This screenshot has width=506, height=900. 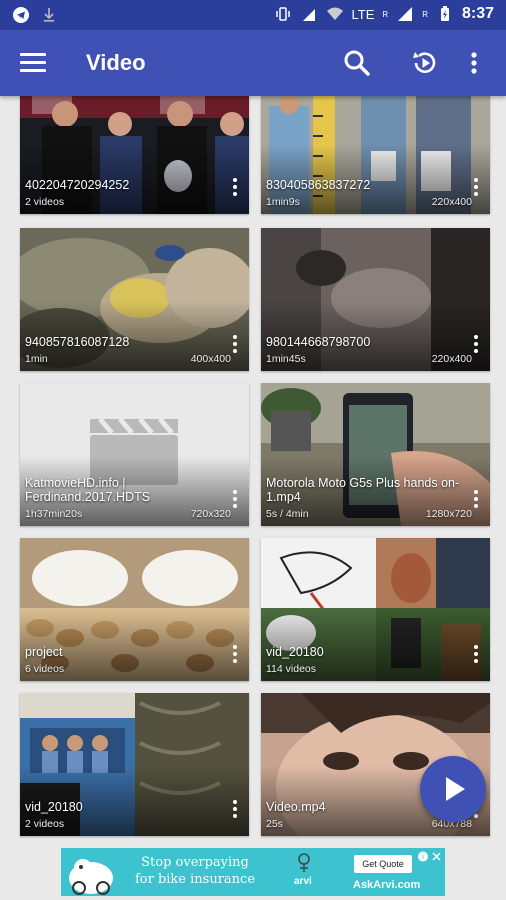 What do you see at coordinates (134, 764) in the screenshot?
I see `video-item: vid_20180 2 videos` at bounding box center [134, 764].